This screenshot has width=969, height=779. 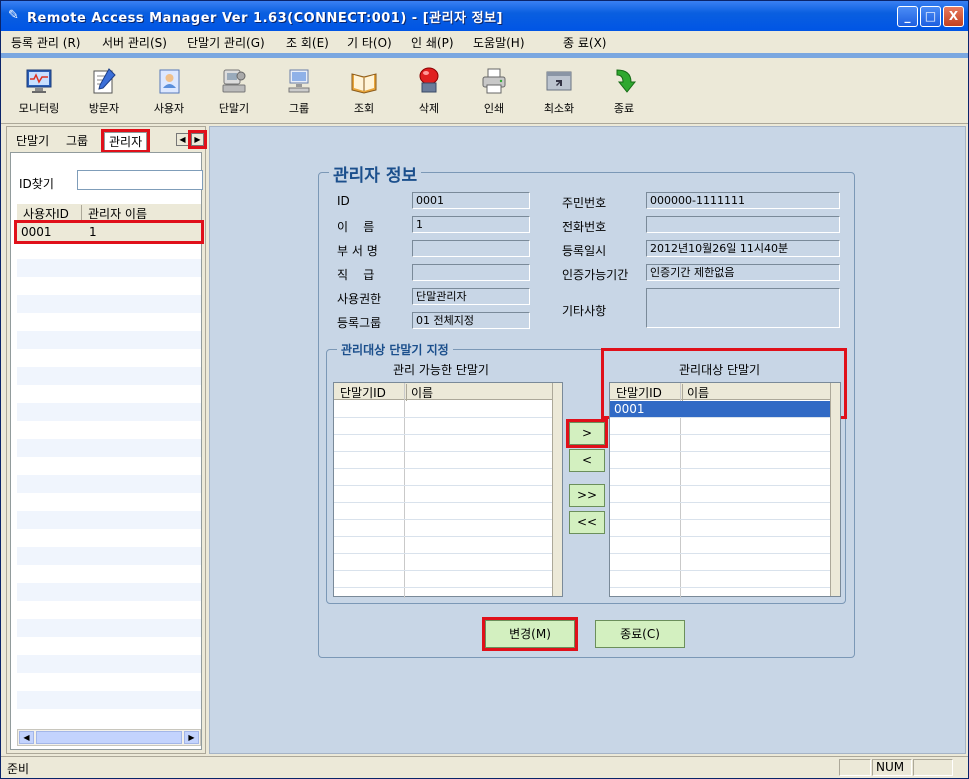 I want to click on managed-list-scrollbar, so click(x=835, y=489).